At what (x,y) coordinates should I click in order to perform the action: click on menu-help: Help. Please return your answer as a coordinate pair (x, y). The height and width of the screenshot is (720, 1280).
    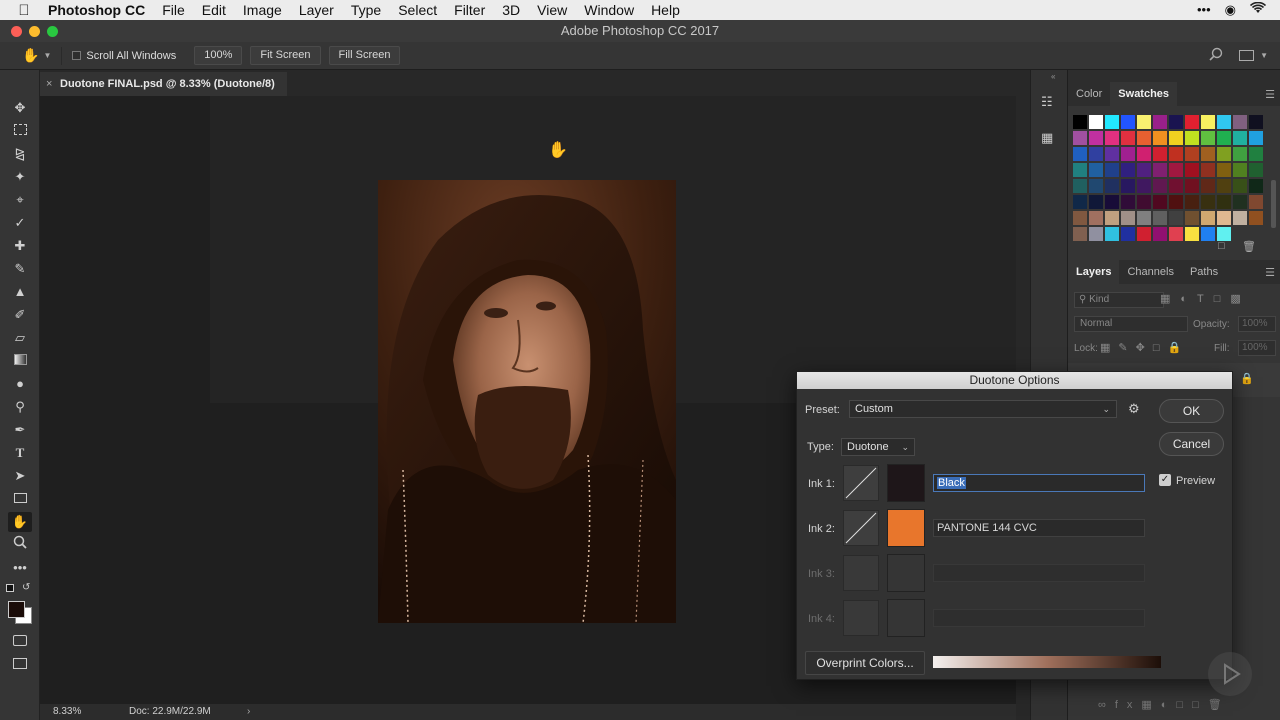
    Looking at the image, I should click on (665, 10).